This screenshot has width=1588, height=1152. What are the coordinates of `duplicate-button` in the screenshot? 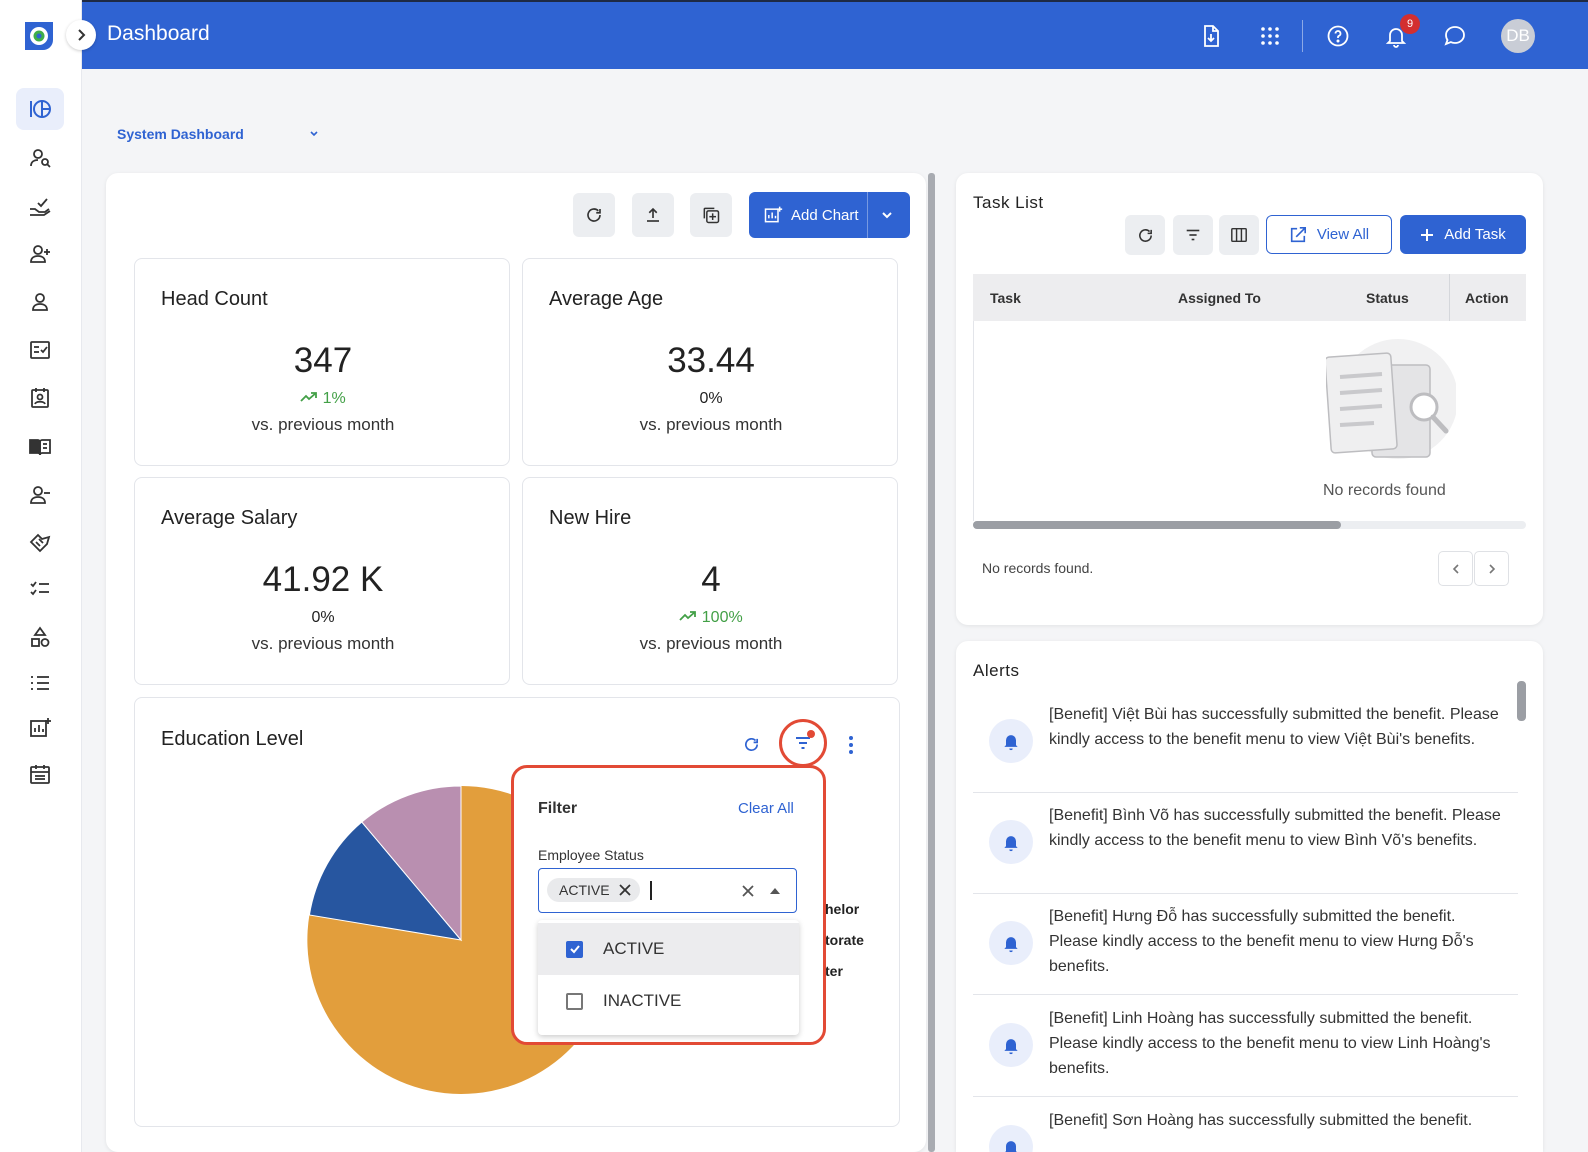 It's located at (711, 215).